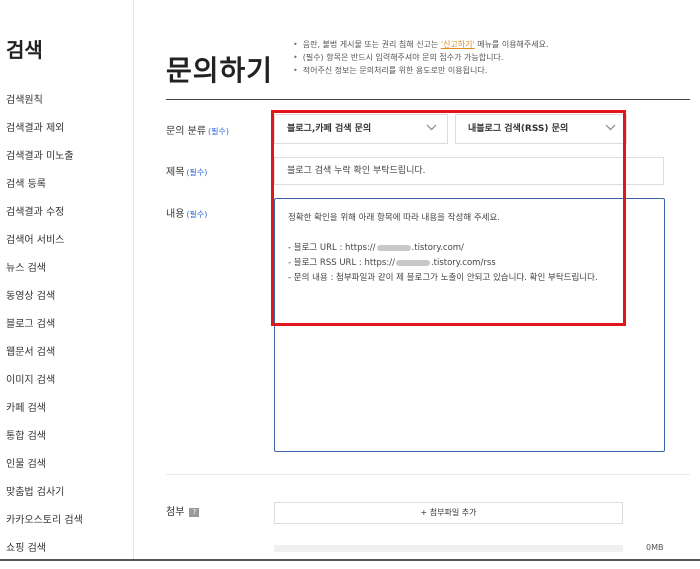 This screenshot has height=569, width=700. Describe the element at coordinates (44, 247) in the screenshot. I see `sidebar-item-keyword-service: 검색어 서비스` at that location.